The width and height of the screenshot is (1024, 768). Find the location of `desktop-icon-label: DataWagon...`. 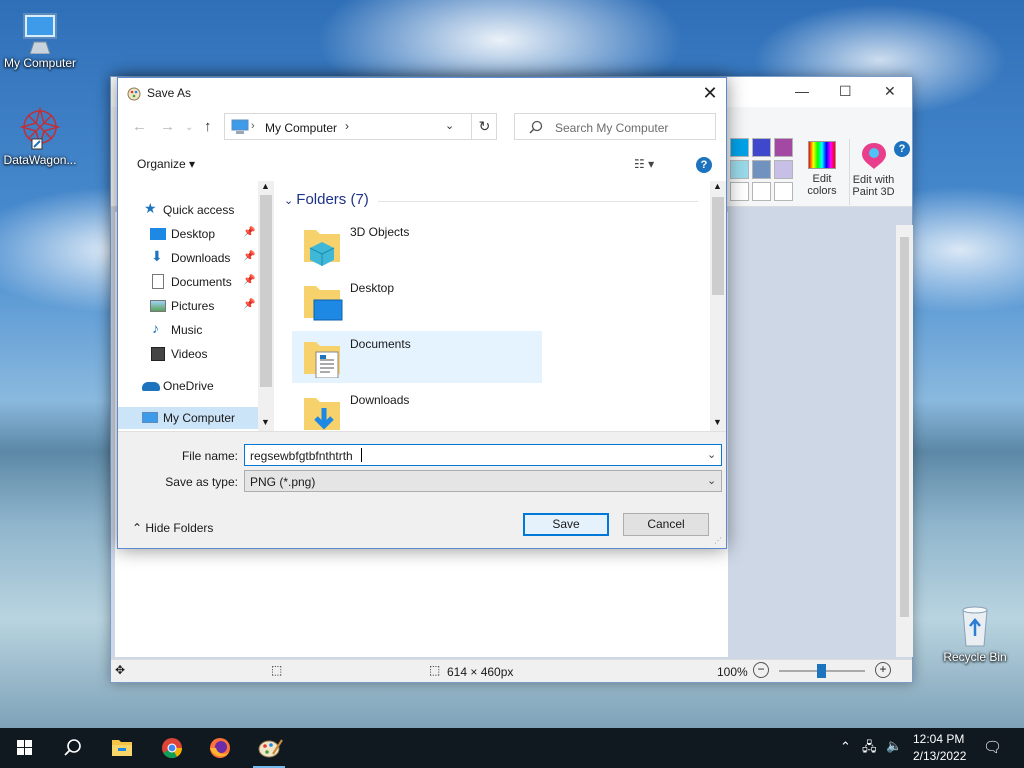

desktop-icon-label: DataWagon... is located at coordinates (40, 160).